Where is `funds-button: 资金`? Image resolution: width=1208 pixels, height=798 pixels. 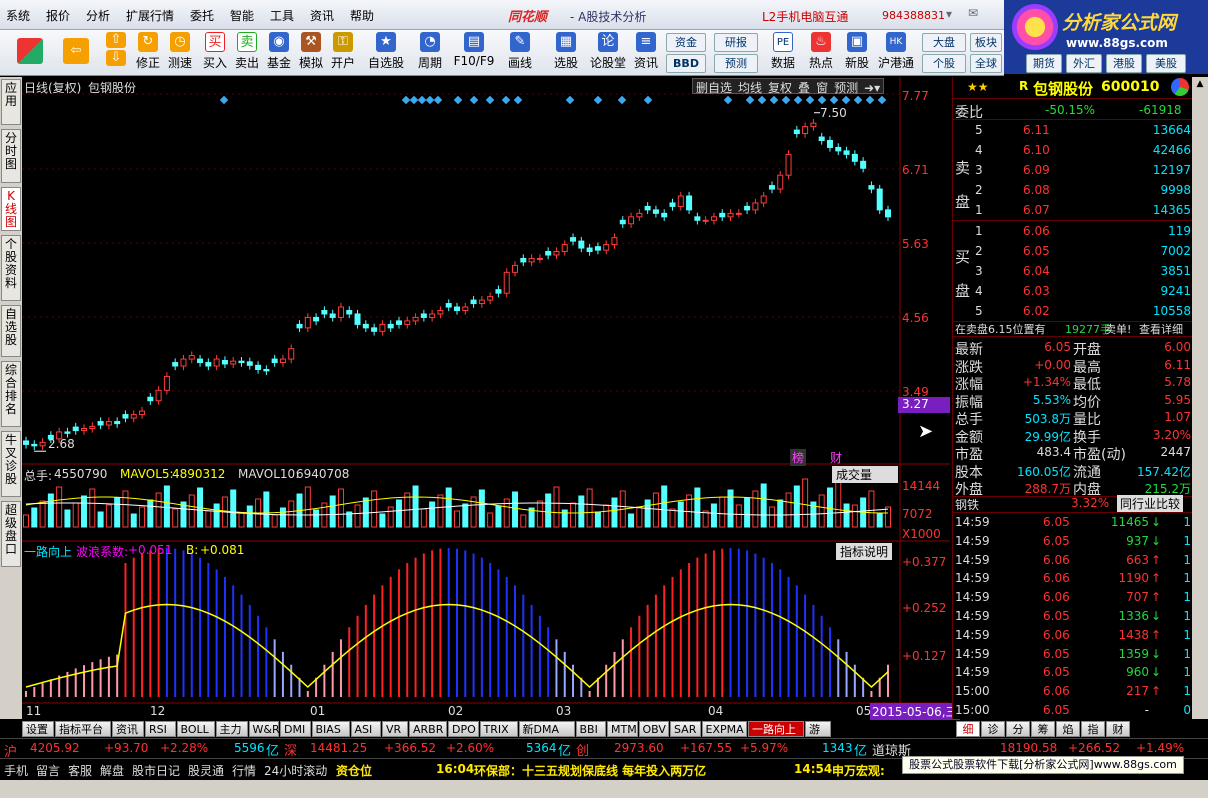 funds-button: 资金 is located at coordinates (686, 42).